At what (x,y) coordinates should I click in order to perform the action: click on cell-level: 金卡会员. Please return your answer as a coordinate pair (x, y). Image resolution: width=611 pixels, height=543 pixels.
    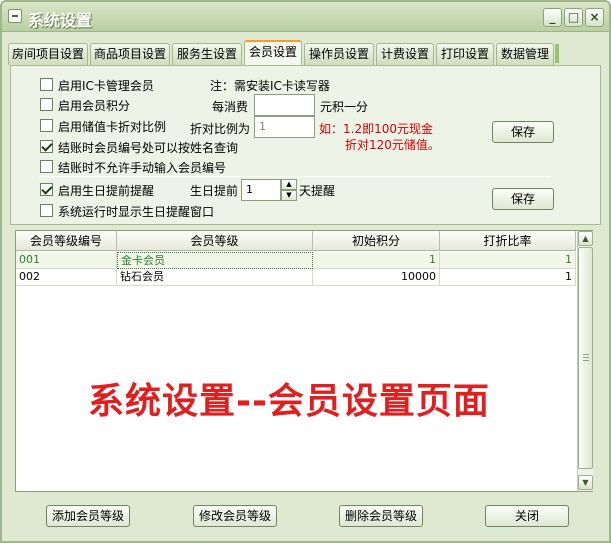
    Looking at the image, I should click on (215, 260).